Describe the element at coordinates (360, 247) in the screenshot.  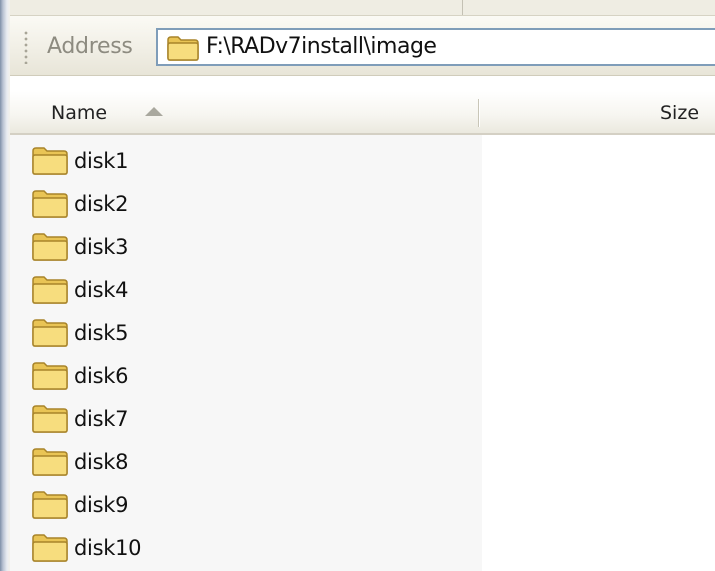
I see `list-item: disk3` at that location.